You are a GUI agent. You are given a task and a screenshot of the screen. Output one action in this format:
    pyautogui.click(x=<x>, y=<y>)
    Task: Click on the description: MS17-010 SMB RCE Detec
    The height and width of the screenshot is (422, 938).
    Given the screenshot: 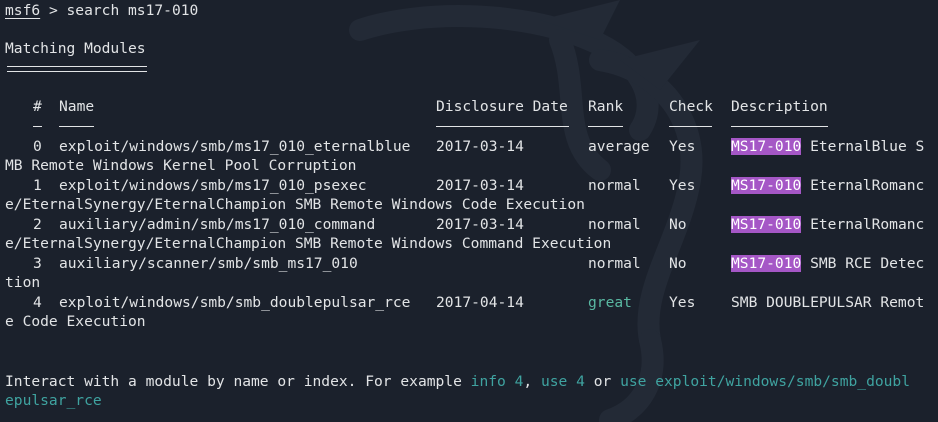 What is the action you would take?
    pyautogui.click(x=827, y=264)
    